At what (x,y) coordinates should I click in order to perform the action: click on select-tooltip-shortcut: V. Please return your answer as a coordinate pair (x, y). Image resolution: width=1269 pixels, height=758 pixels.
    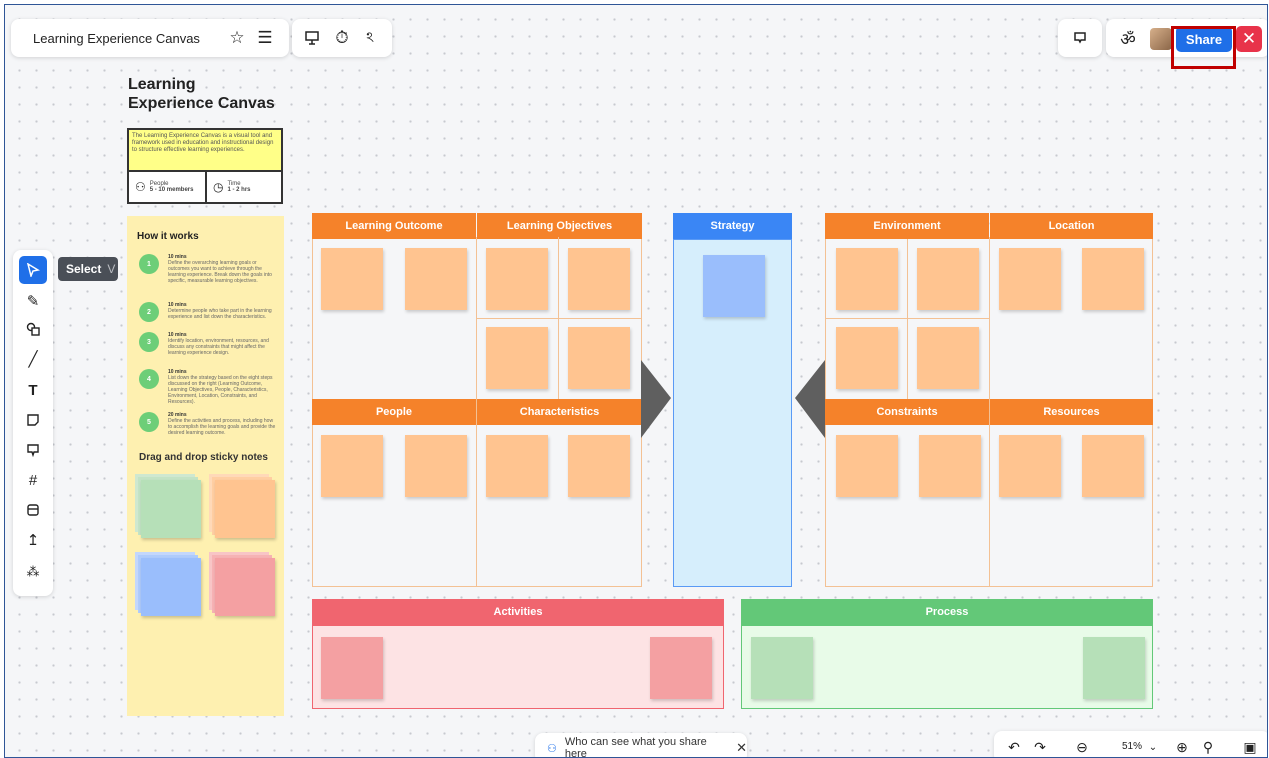
    Looking at the image, I should click on (111, 269).